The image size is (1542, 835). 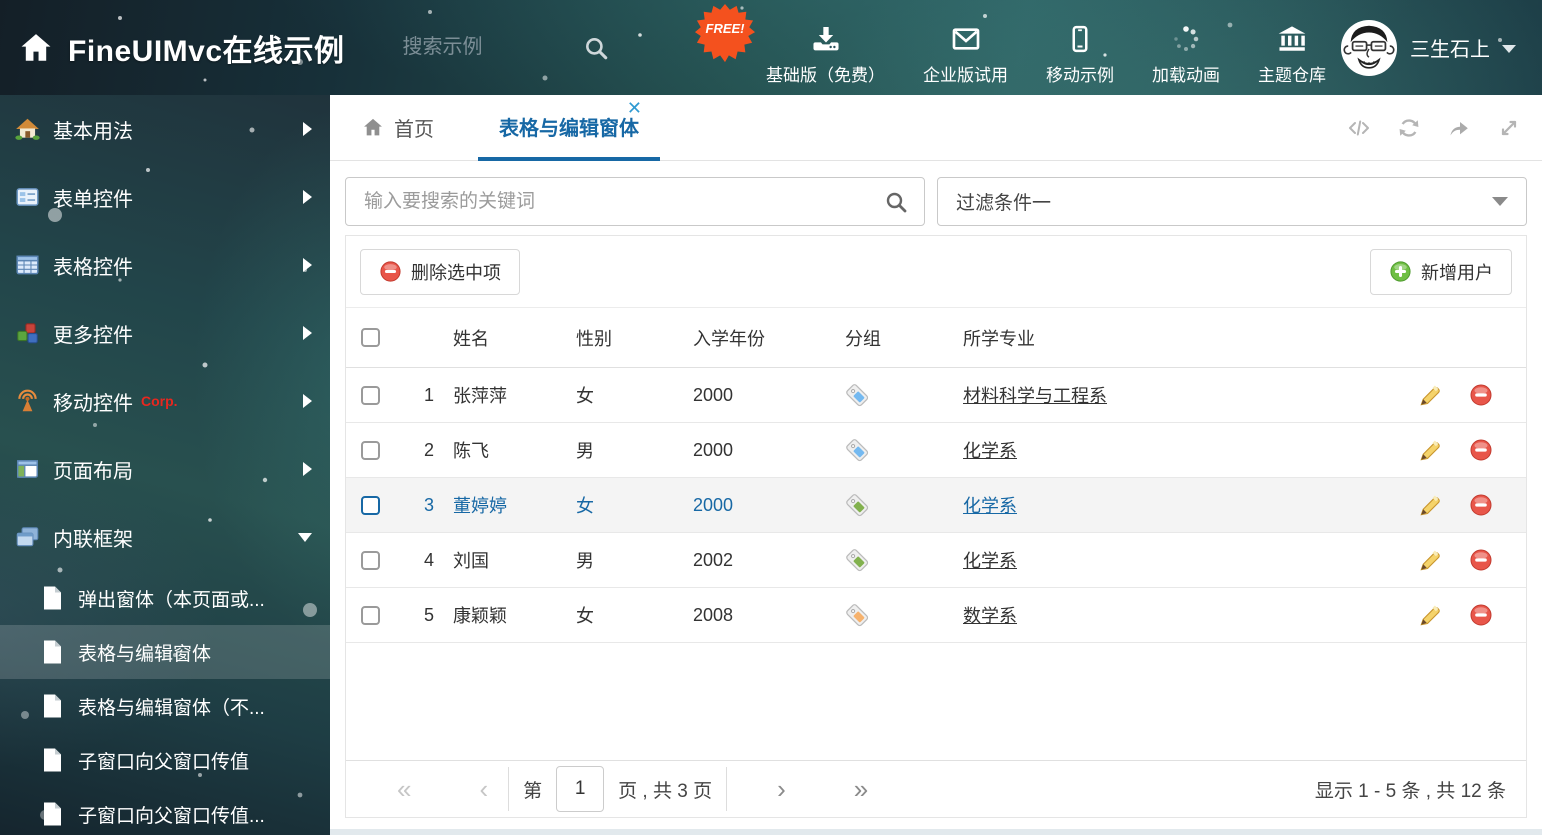 I want to click on house-icon, so click(x=27, y=129).